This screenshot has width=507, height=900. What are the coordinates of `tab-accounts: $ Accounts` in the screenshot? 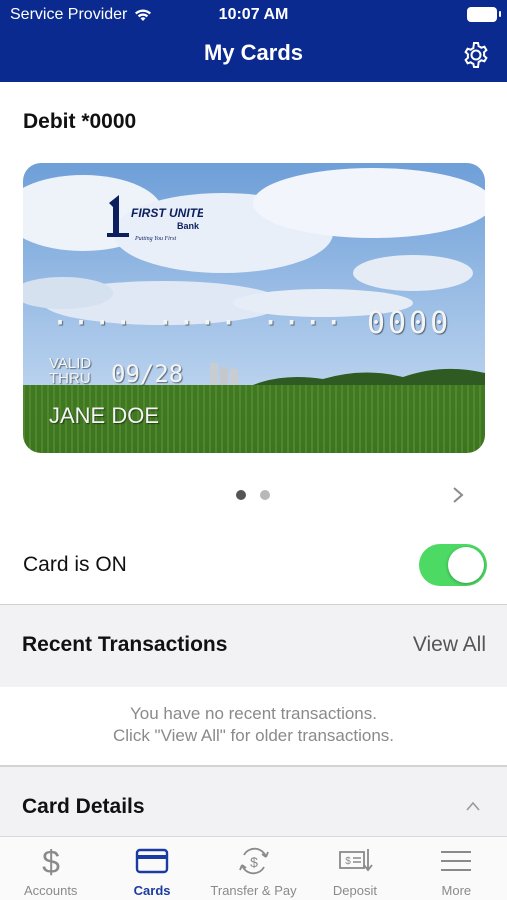 It's located at (50, 868).